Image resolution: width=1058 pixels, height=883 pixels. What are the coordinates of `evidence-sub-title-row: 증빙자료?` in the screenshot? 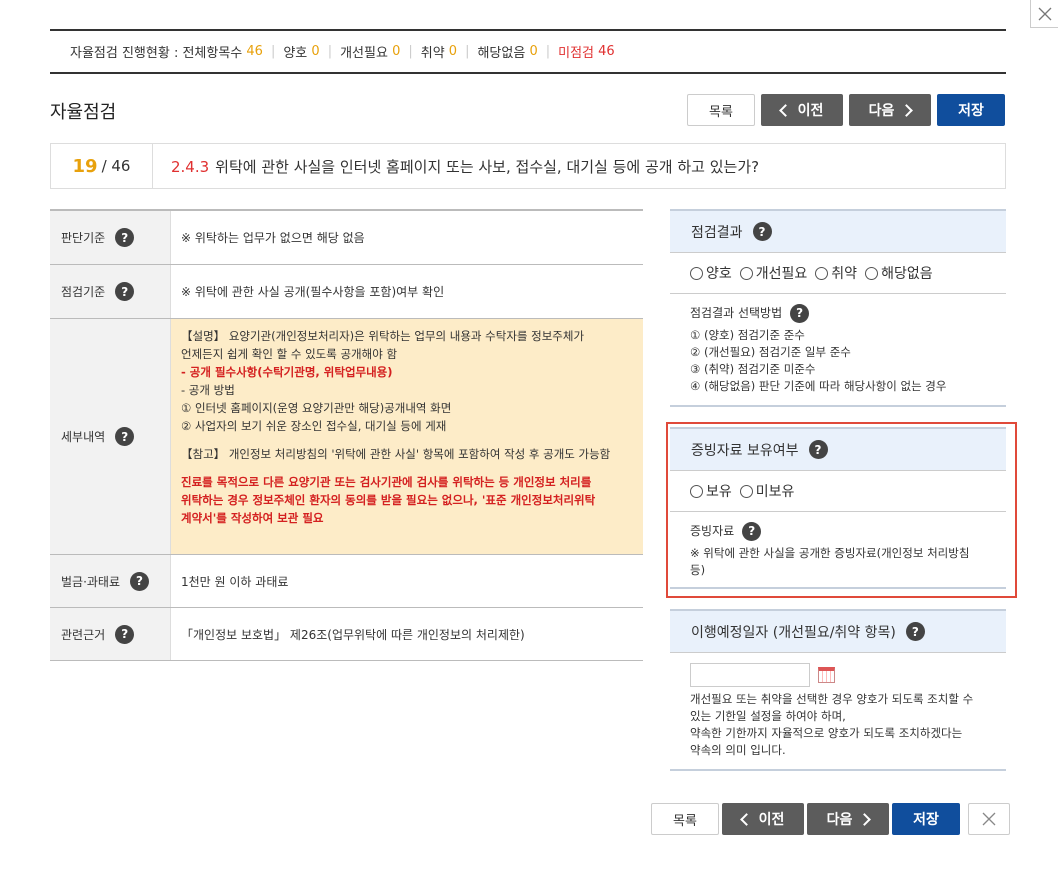 It's located at (838, 531).